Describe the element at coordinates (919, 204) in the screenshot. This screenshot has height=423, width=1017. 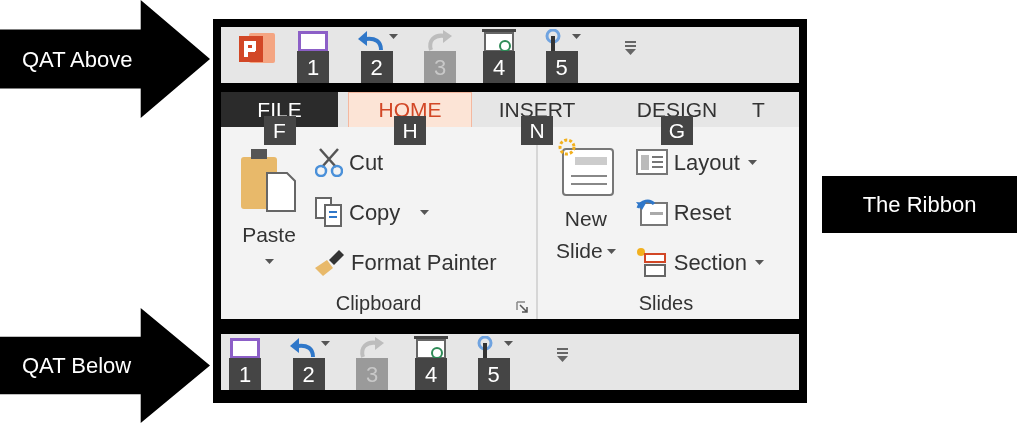
I see `callout-label: The Ribbon` at that location.